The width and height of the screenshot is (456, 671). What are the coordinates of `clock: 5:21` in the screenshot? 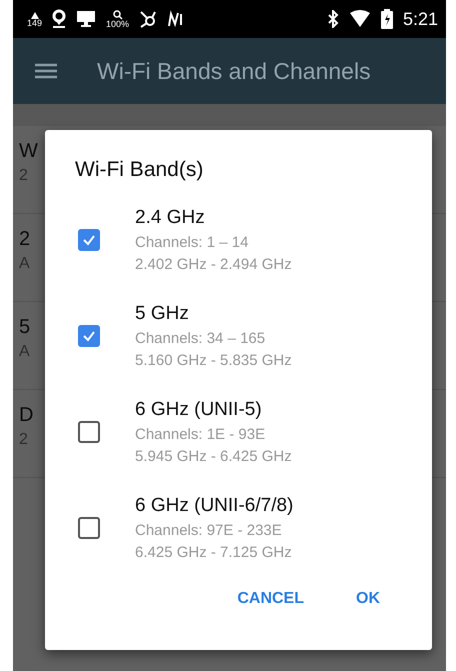 It's located at (420, 19).